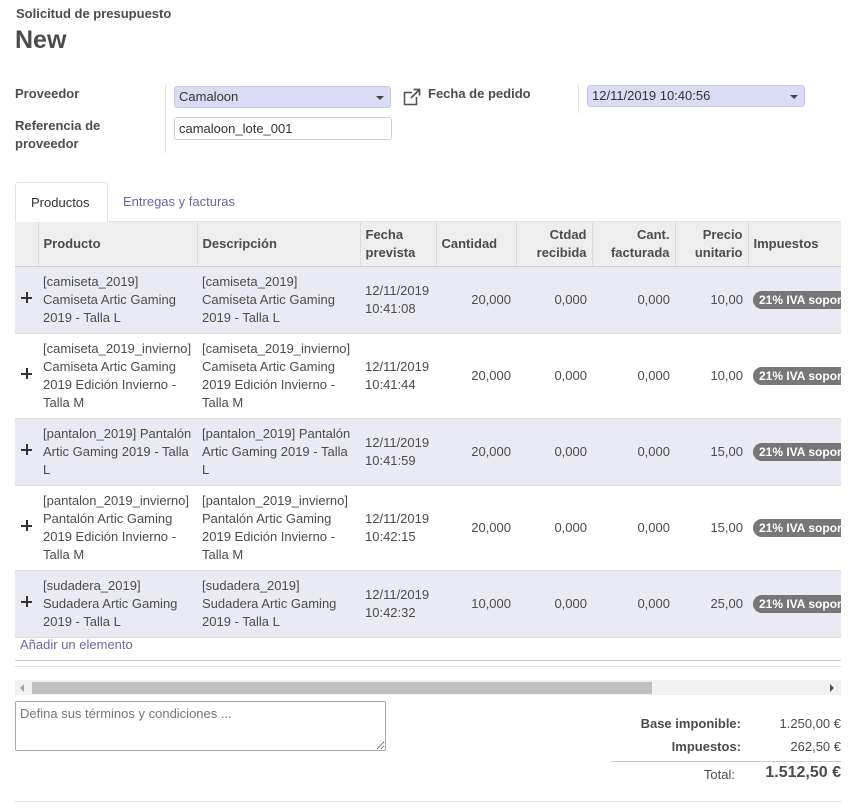 The height and width of the screenshot is (810, 857). I want to click on column-header-scheduled-date: Fecha prevista, so click(397, 244).